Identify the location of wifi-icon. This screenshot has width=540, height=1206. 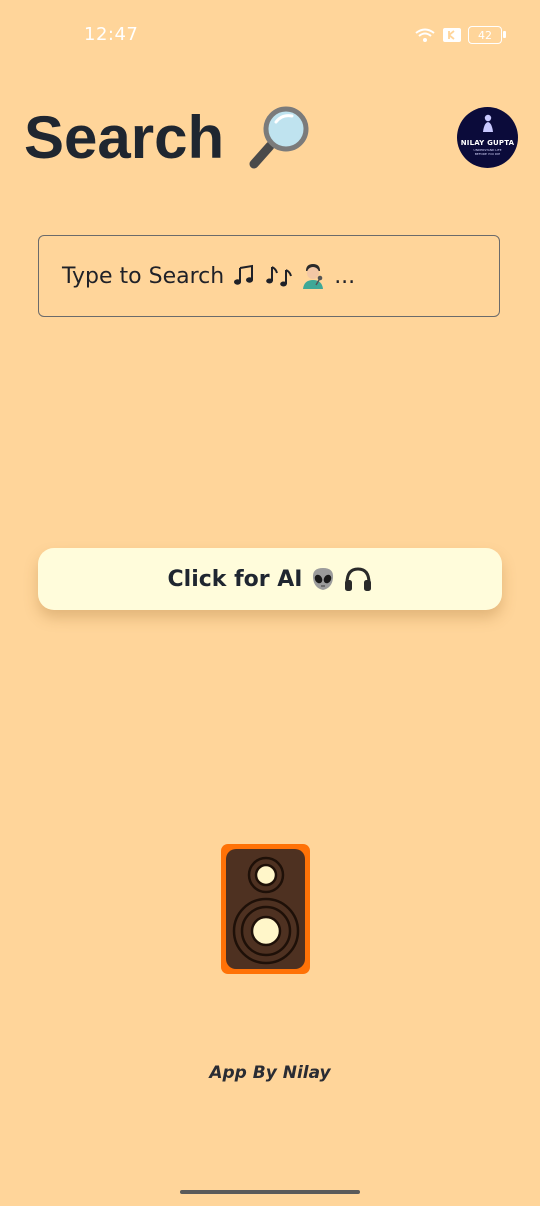
(425, 35).